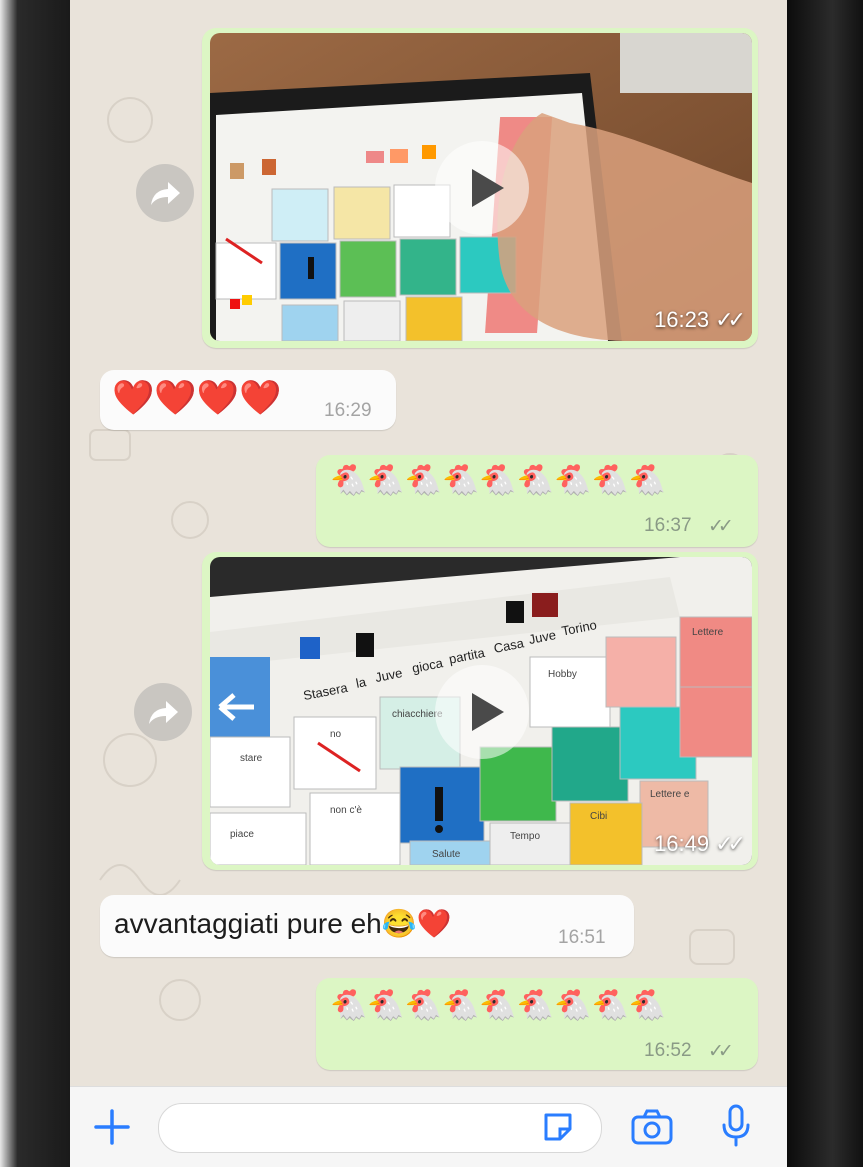 The height and width of the screenshot is (1167, 863). I want to click on svg-text: Lettere, so click(708, 632).